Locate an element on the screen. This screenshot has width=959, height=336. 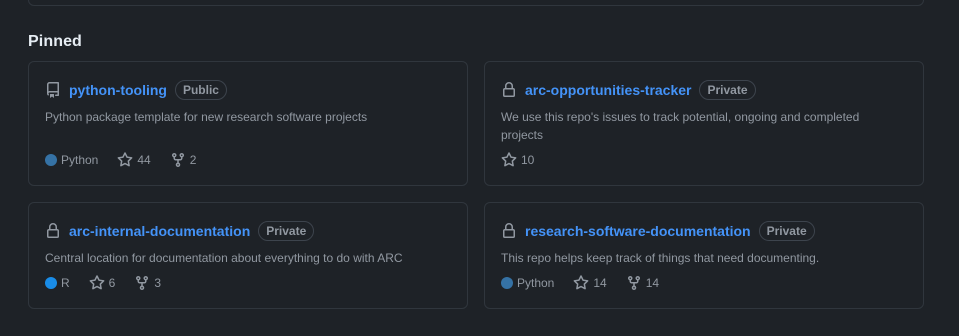
forks-count: 2 is located at coordinates (193, 160).